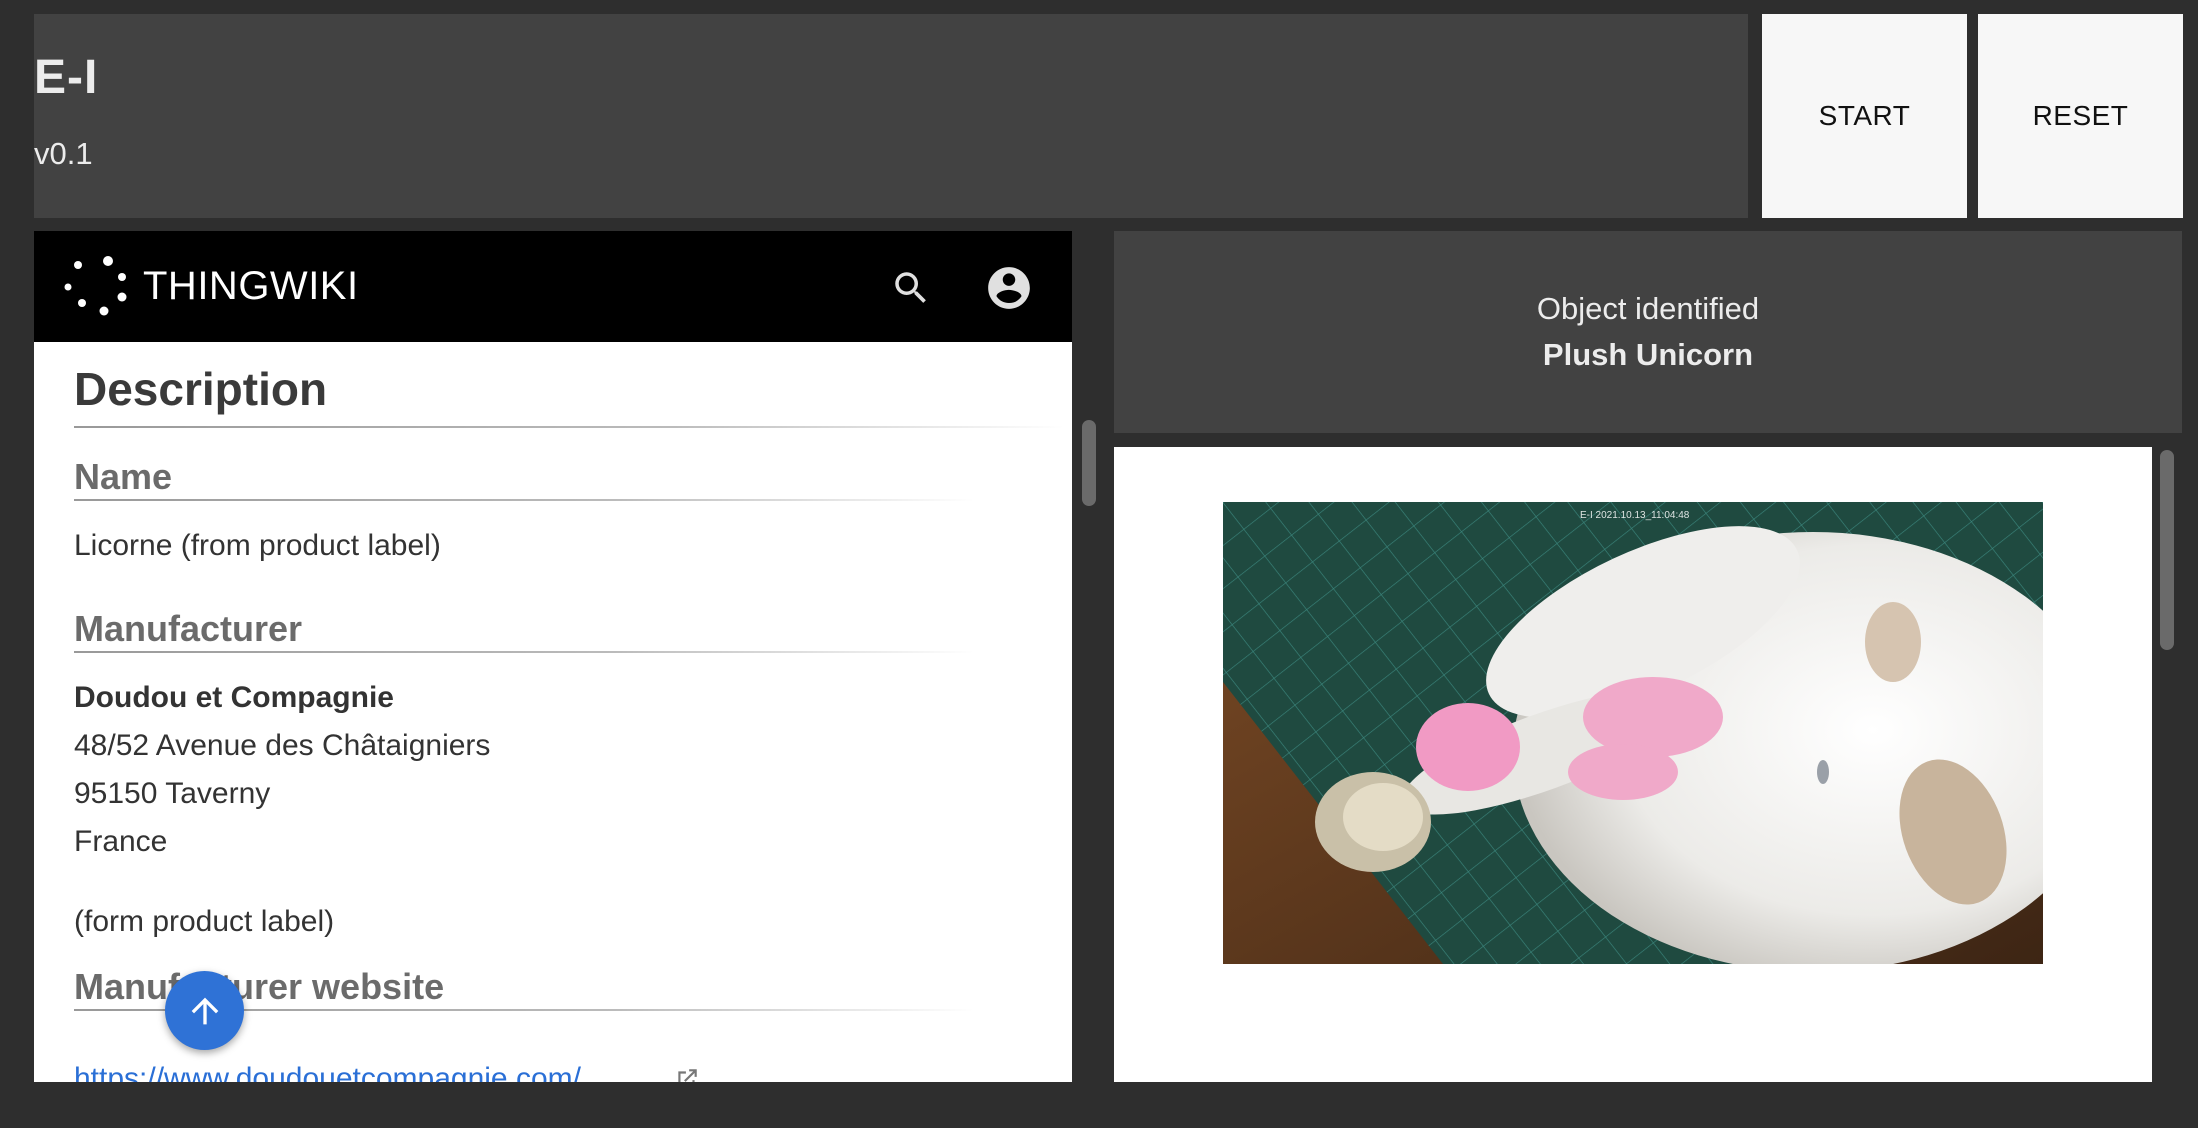  I want to click on search-icon, so click(911, 288).